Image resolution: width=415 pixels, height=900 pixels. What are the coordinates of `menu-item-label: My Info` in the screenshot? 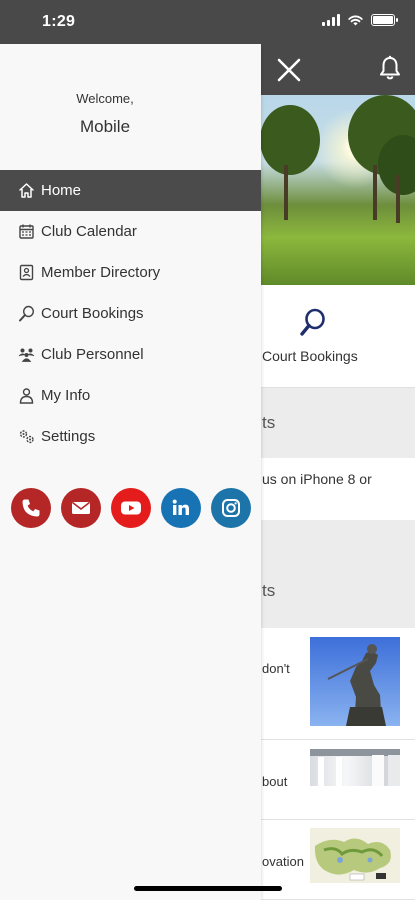 It's located at (66, 395).